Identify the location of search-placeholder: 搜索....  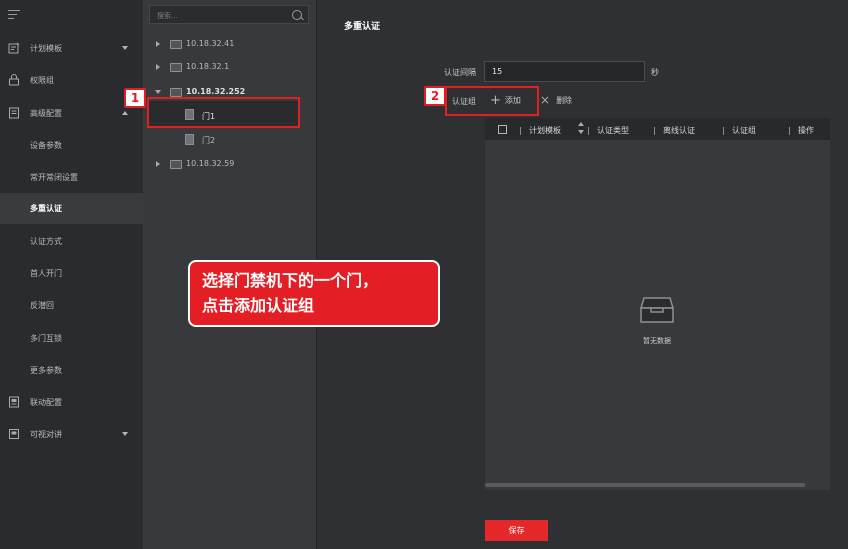
(167, 16).